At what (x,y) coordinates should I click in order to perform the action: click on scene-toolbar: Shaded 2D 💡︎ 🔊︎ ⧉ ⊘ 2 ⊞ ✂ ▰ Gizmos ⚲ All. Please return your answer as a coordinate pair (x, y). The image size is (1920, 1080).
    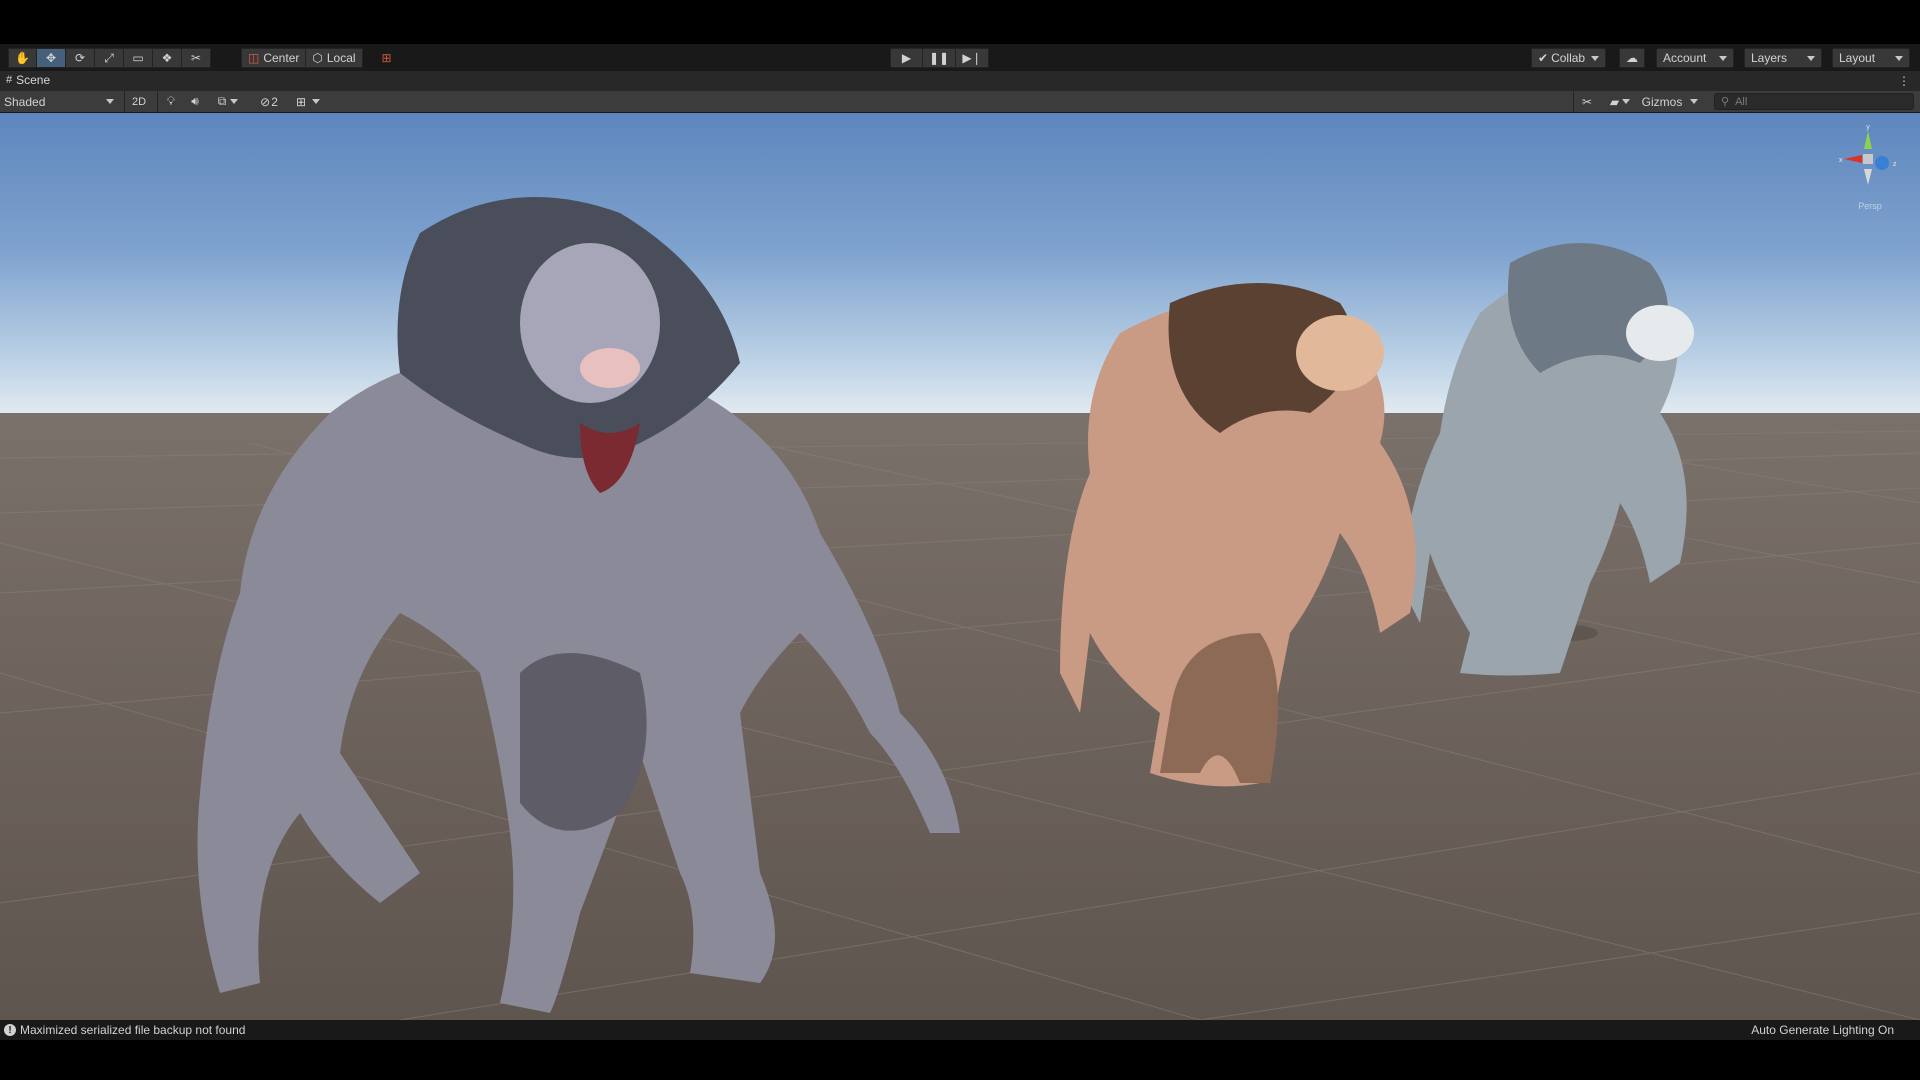
    Looking at the image, I should click on (960, 102).